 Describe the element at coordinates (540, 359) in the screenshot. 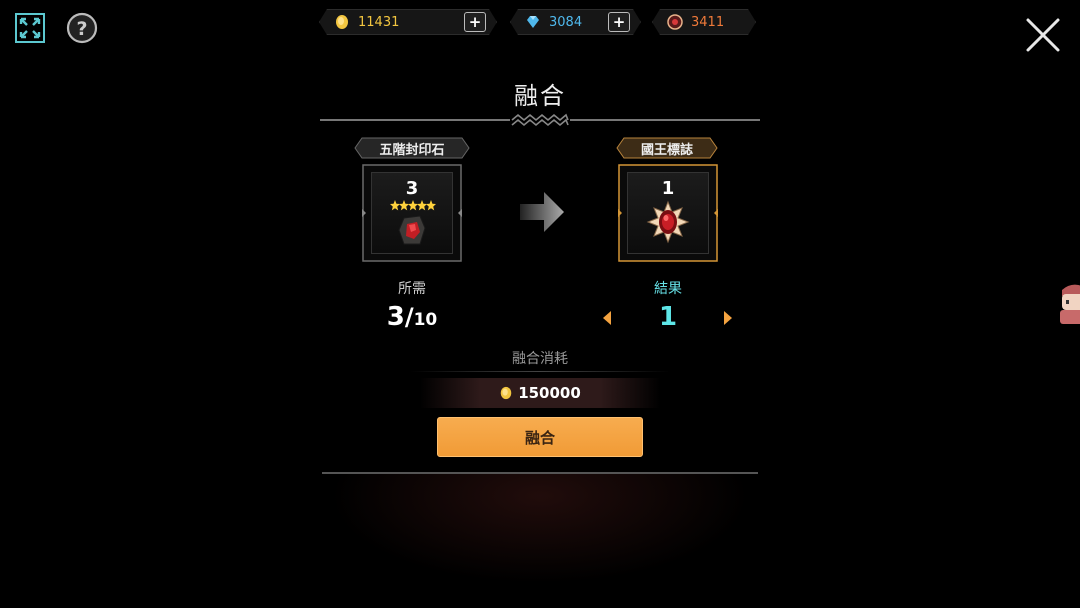

I see `cost-title: 融合消耗` at that location.